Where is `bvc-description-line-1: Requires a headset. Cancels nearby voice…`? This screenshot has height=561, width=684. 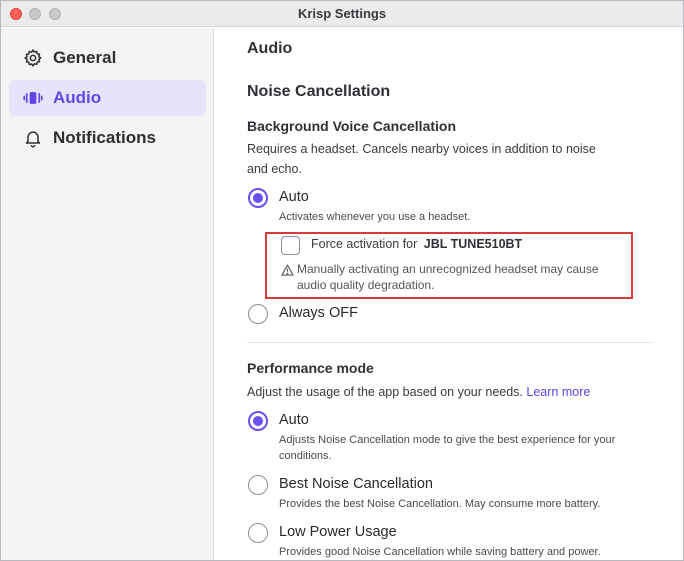 bvc-description-line-1: Requires a headset. Cancels nearby voice… is located at coordinates (421, 149).